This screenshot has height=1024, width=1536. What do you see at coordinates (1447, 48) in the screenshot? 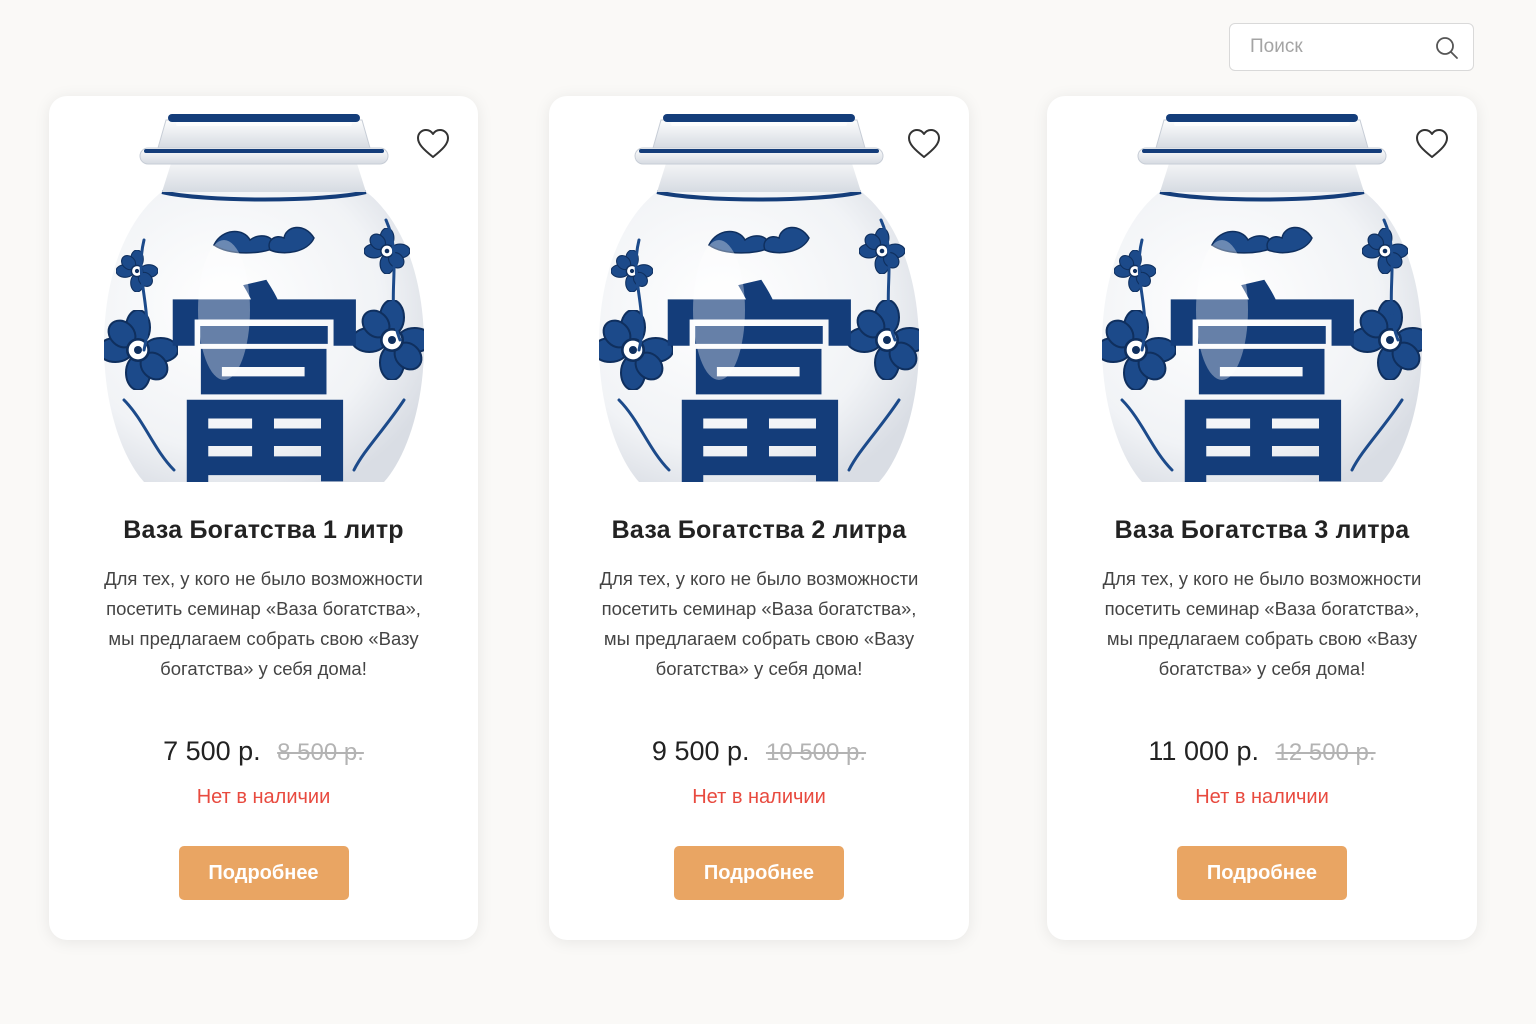
I see `search-icon` at bounding box center [1447, 48].